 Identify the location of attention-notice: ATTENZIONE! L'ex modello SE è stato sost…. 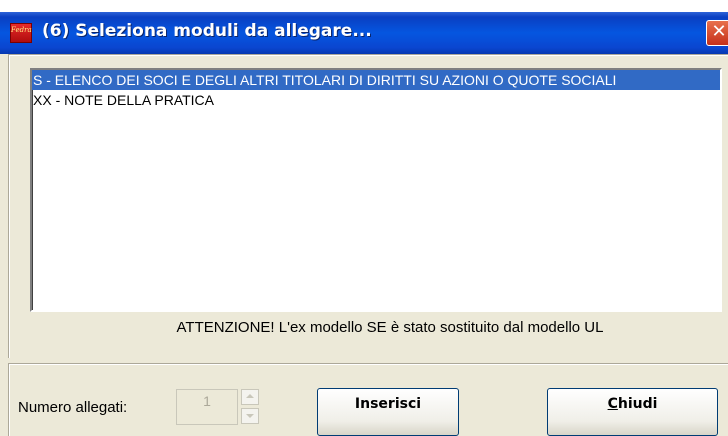
(390, 327).